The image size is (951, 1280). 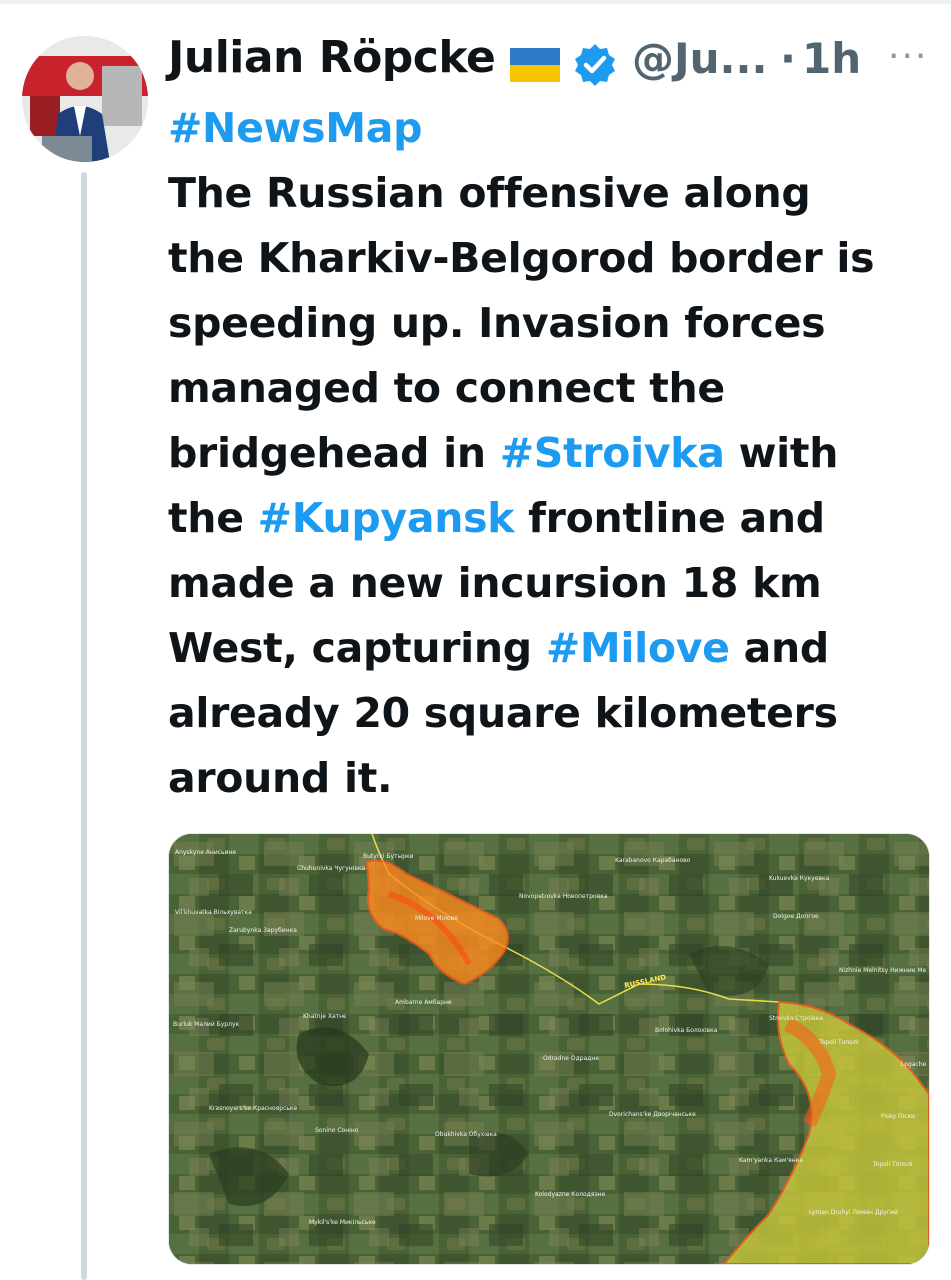 What do you see at coordinates (595, 65) in the screenshot?
I see `verified-badge-icon` at bounding box center [595, 65].